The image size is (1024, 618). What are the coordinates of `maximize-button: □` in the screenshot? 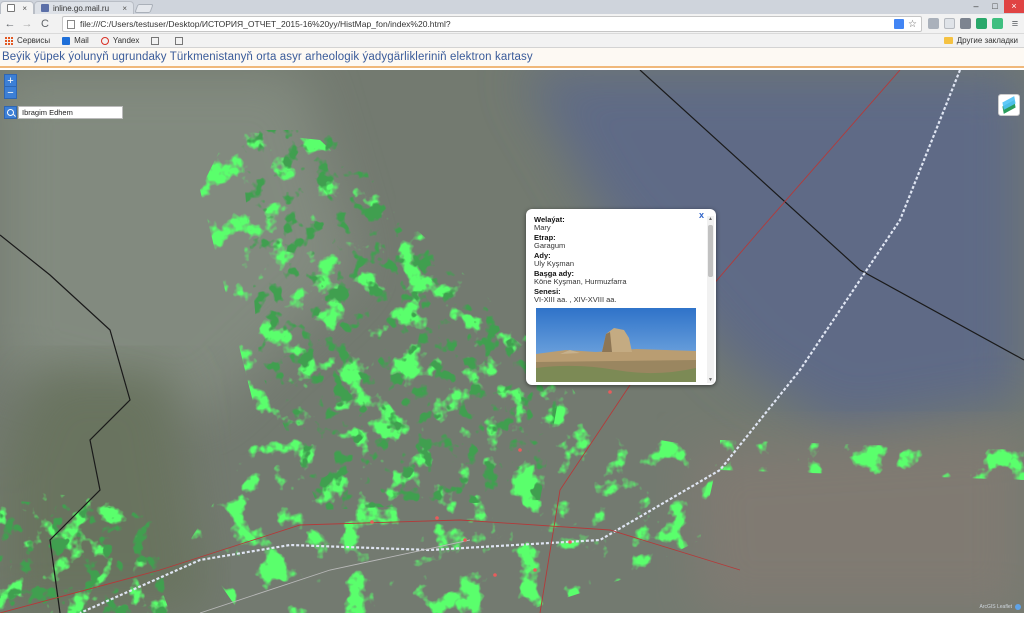 It's located at (995, 6).